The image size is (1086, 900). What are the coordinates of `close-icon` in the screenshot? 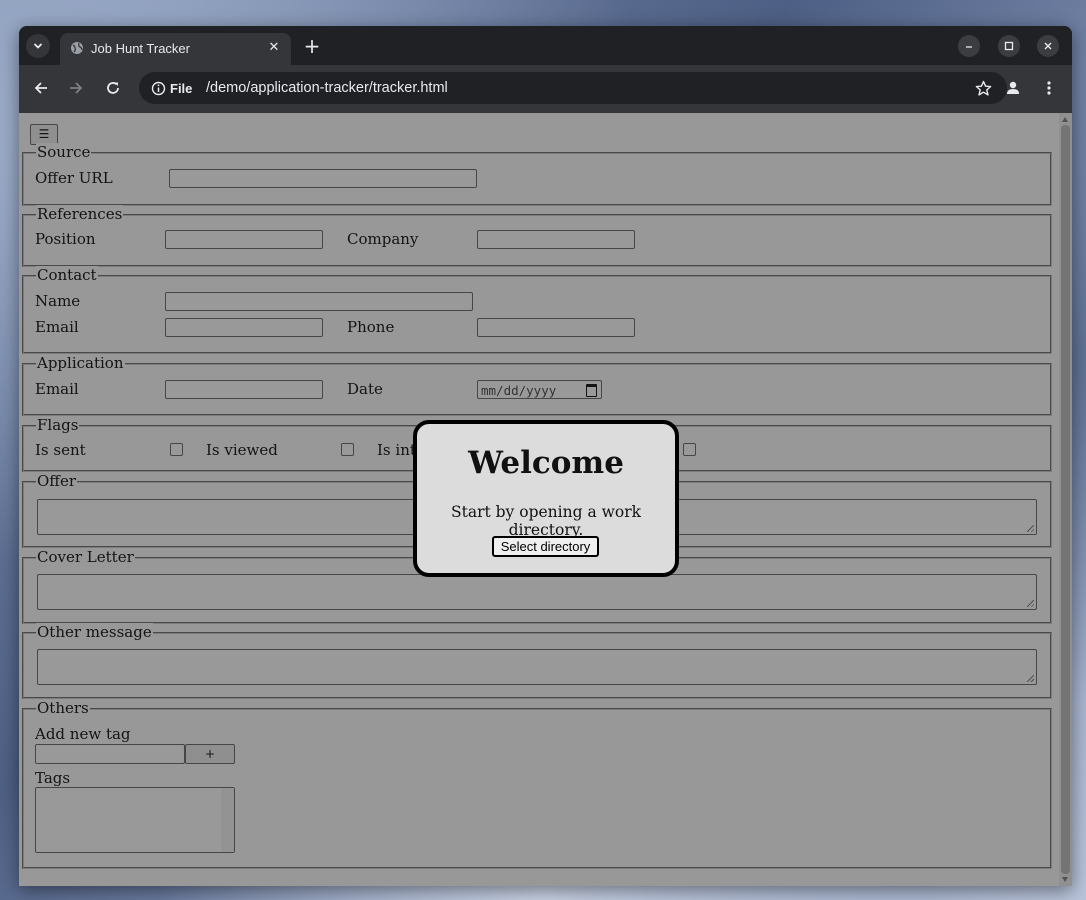 It's located at (1048, 46).